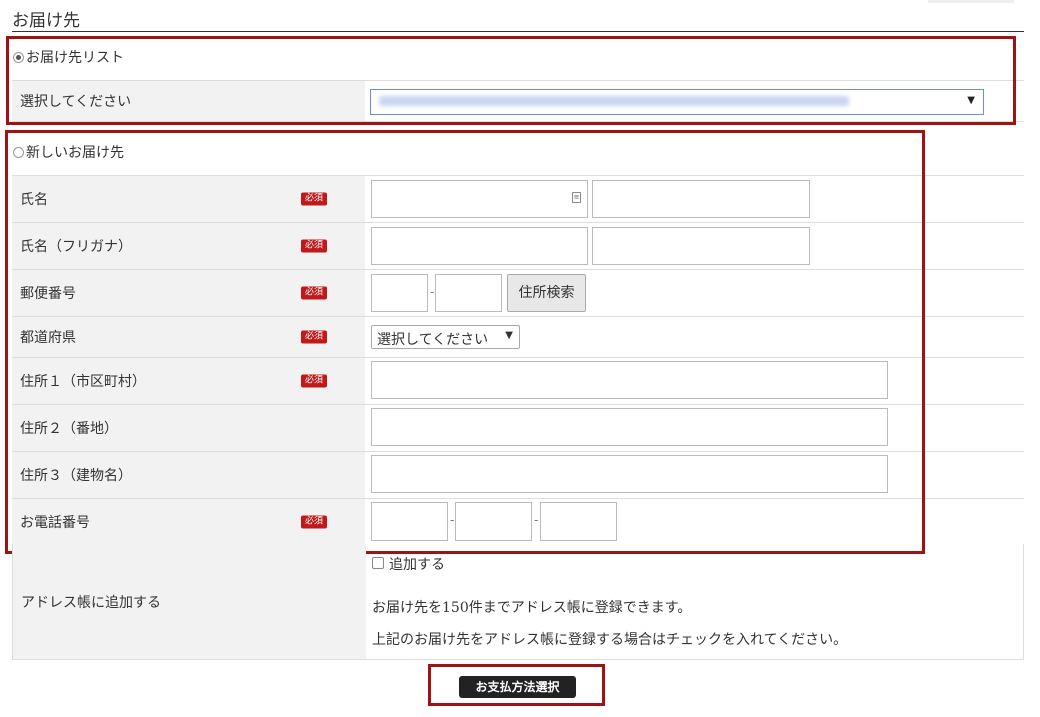  I want to click on top-stub, so click(971, 1).